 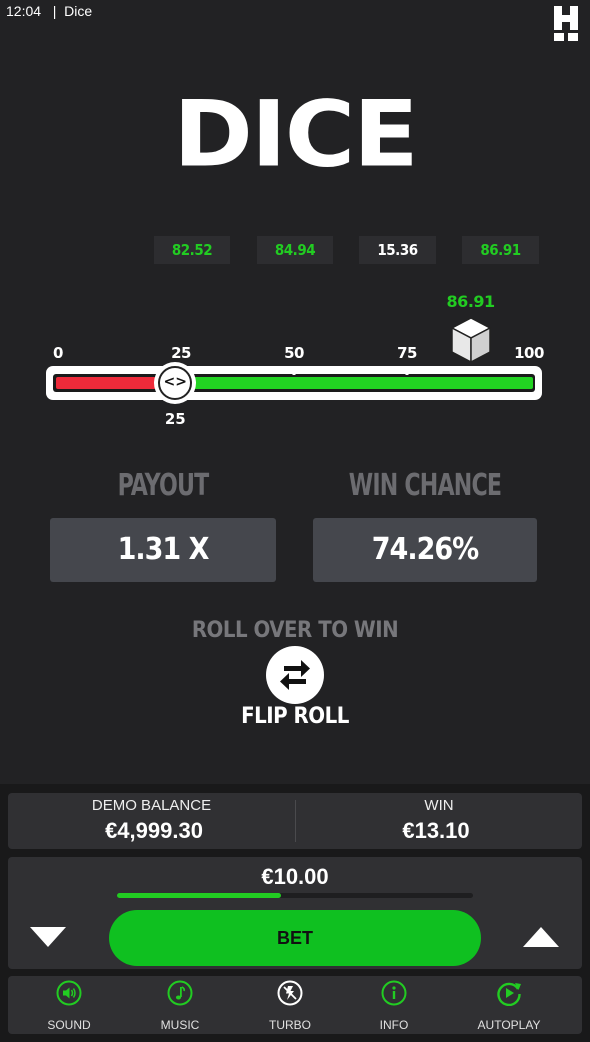 What do you see at coordinates (436, 830) in the screenshot?
I see `win-value: €13.10` at bounding box center [436, 830].